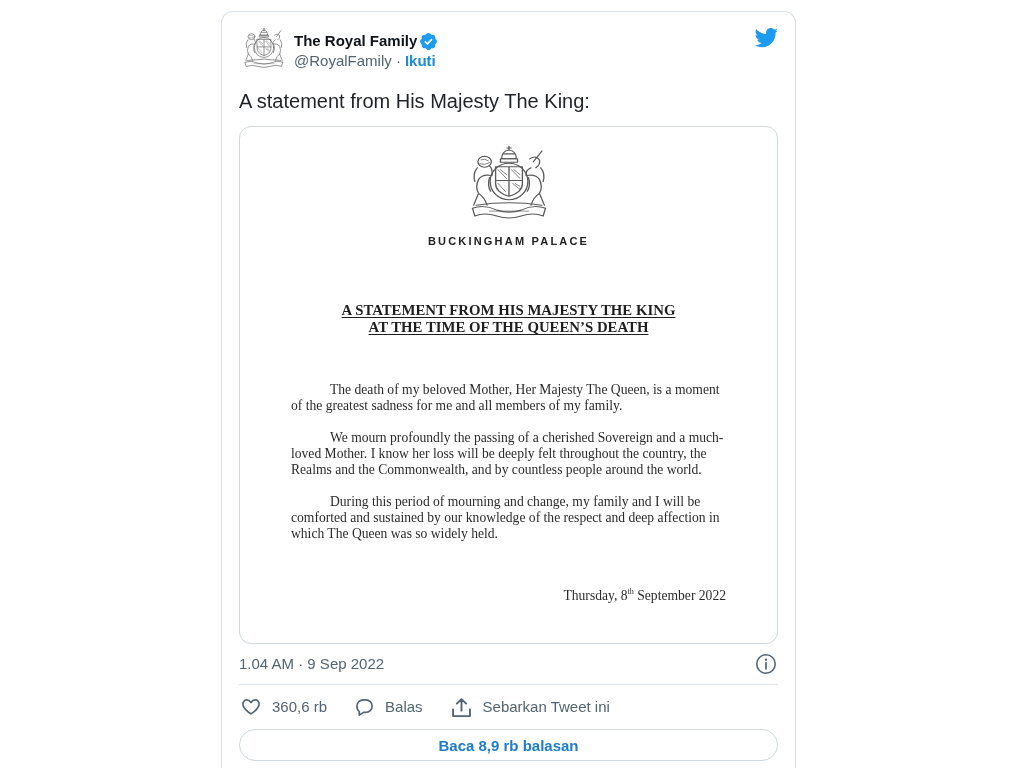 This screenshot has width=1024, height=768. I want to click on tweet-timestamp: 1.04 AM · 9 Sep 2022, so click(312, 664).